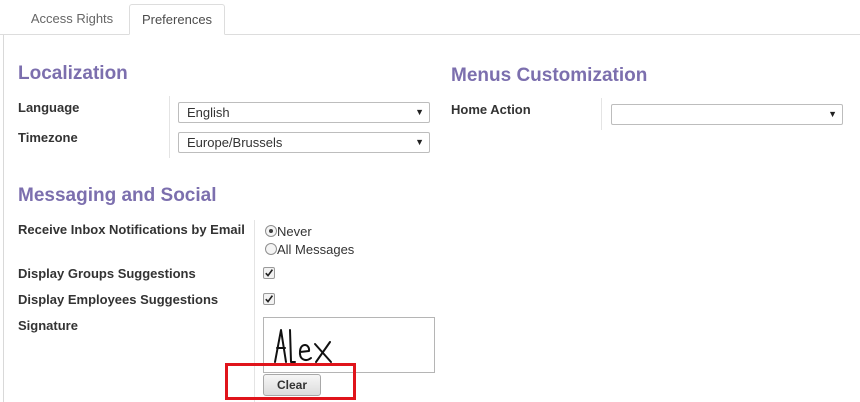 This screenshot has height=402, width=860. Describe the element at coordinates (304, 142) in the screenshot. I see `timezone-select: Europe/Brussels ▼` at that location.